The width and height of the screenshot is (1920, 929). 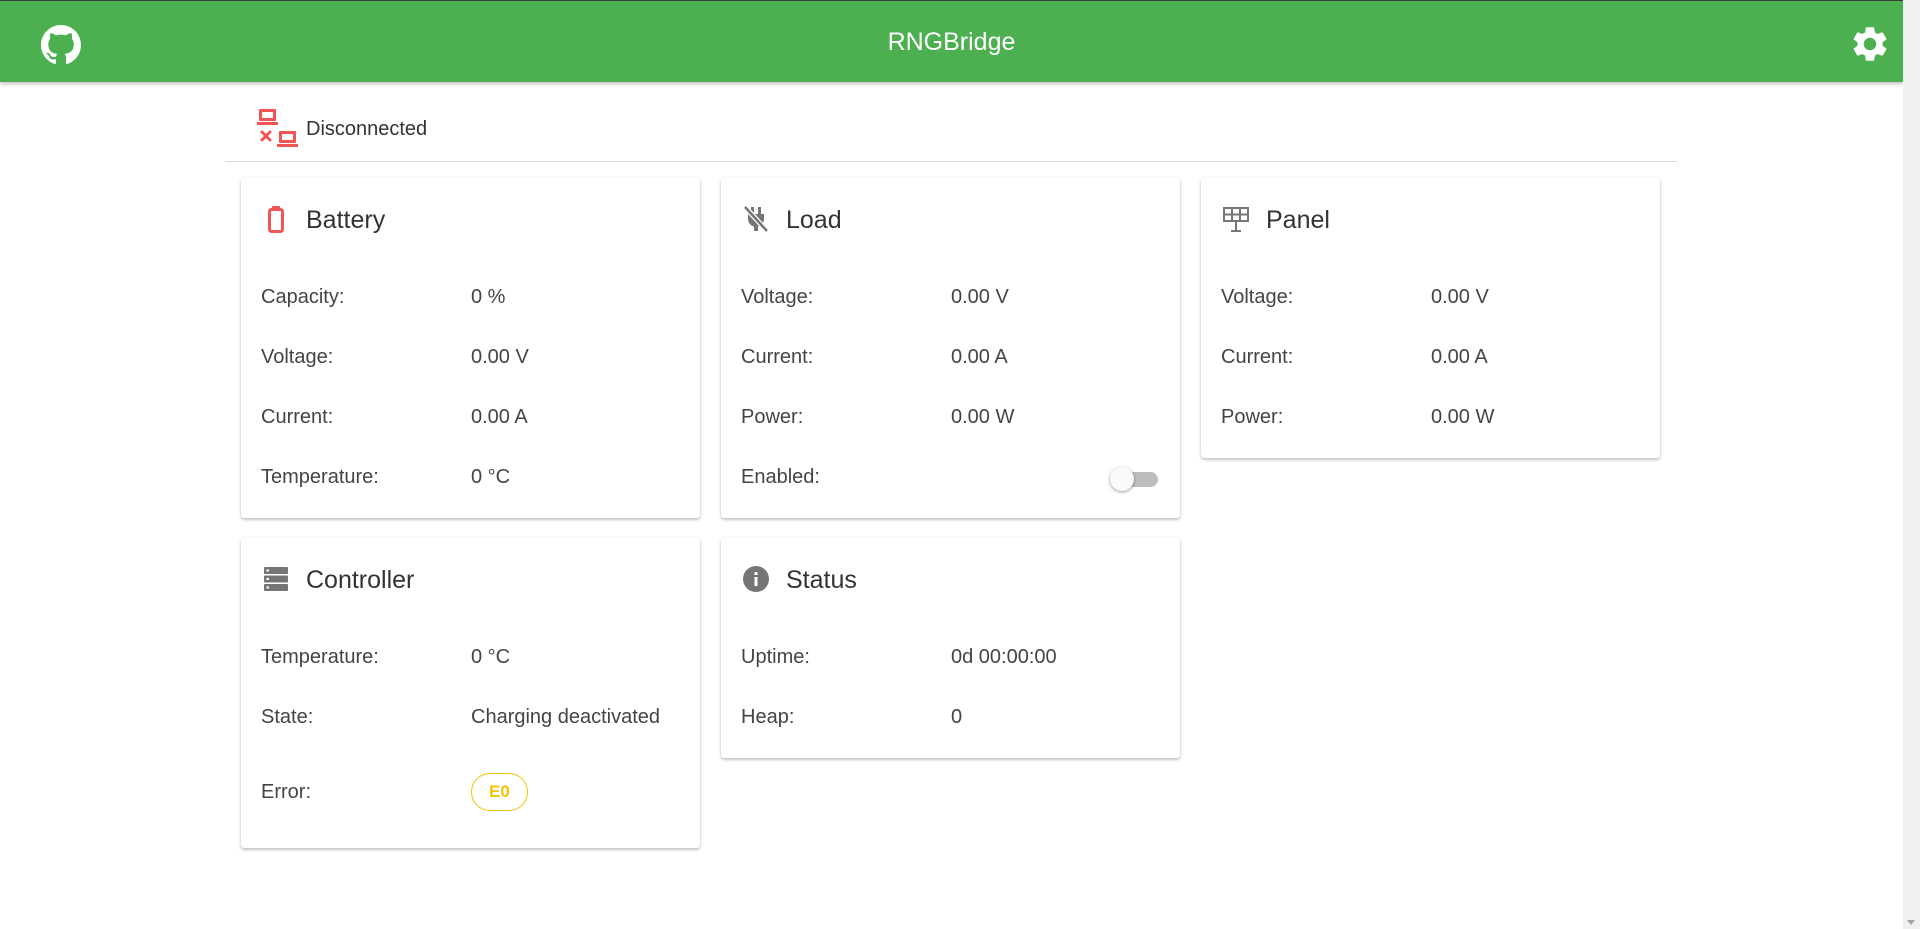 I want to click on load-current-value: 0.00 A, so click(x=979, y=357).